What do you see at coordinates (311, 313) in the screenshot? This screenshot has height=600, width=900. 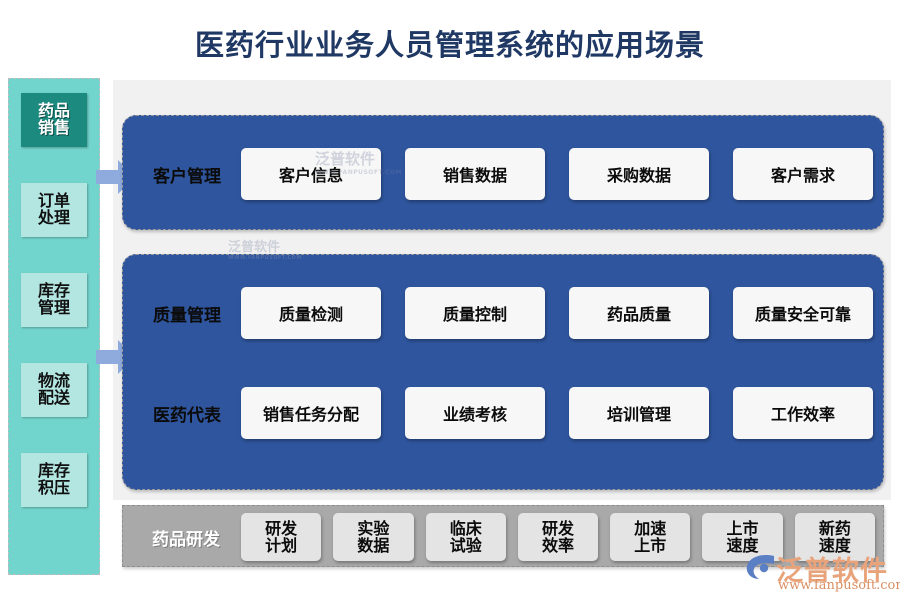 I see `card-quality-inspection: 质量检测` at bounding box center [311, 313].